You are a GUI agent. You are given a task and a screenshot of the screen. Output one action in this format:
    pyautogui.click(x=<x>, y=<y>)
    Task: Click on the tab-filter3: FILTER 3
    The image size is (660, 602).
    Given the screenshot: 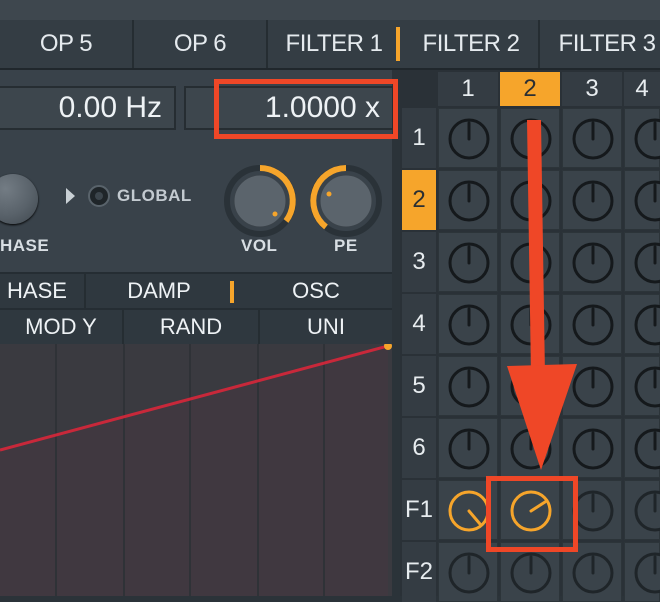 What is the action you would take?
    pyautogui.click(x=600, y=44)
    